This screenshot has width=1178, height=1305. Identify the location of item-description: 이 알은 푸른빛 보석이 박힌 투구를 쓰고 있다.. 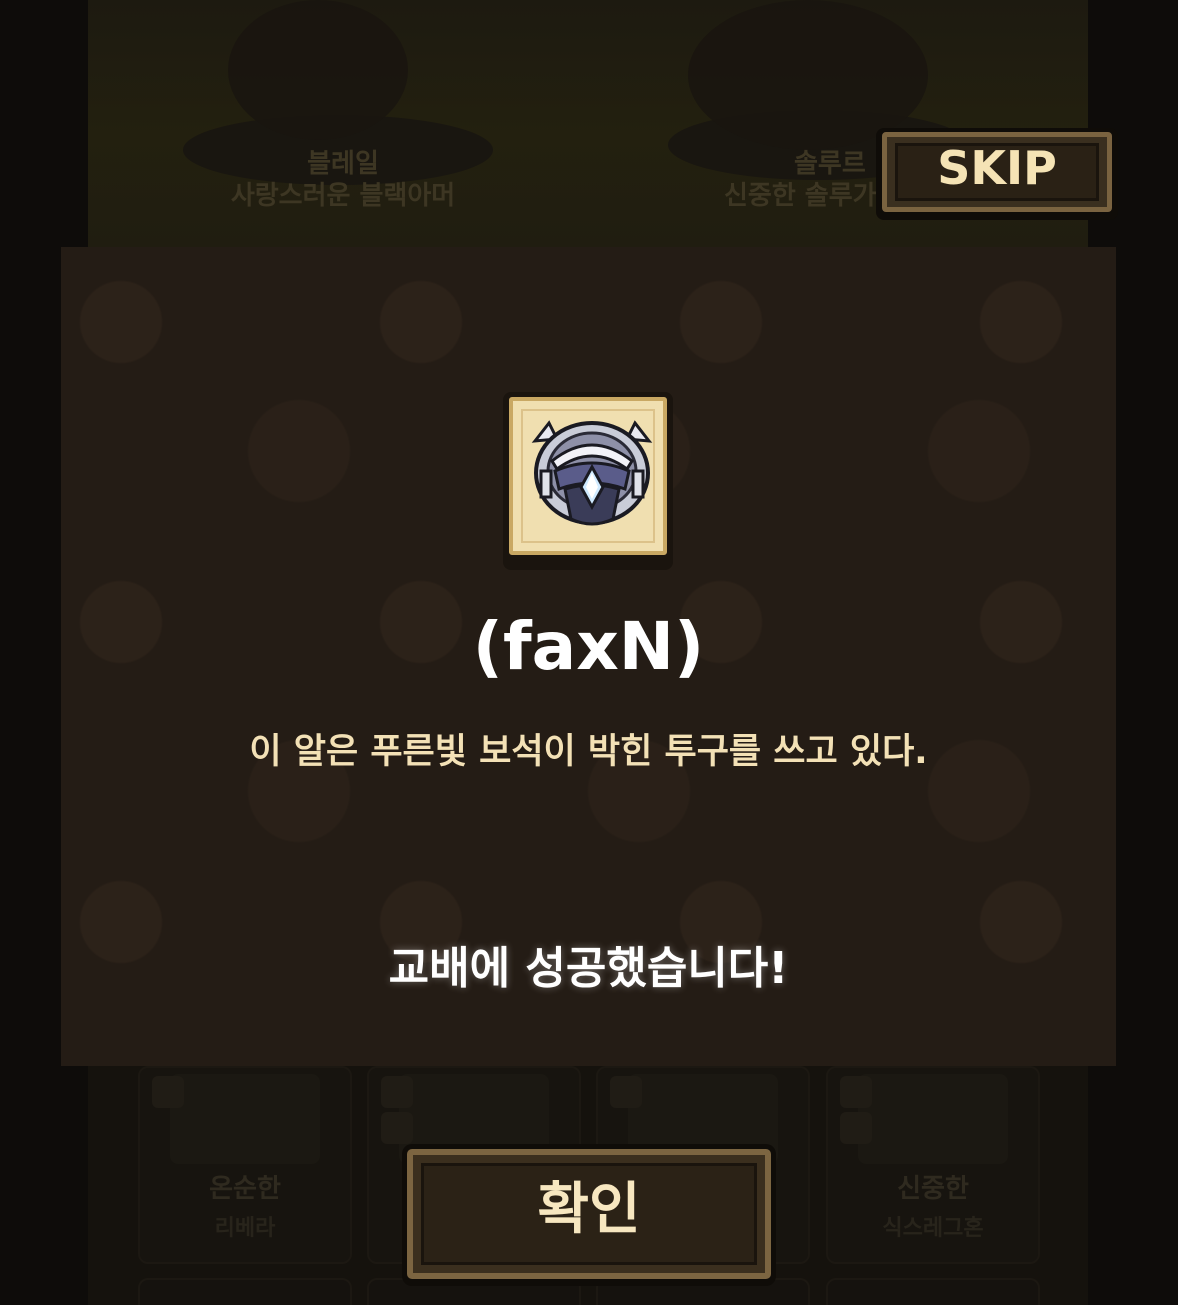
(588, 752).